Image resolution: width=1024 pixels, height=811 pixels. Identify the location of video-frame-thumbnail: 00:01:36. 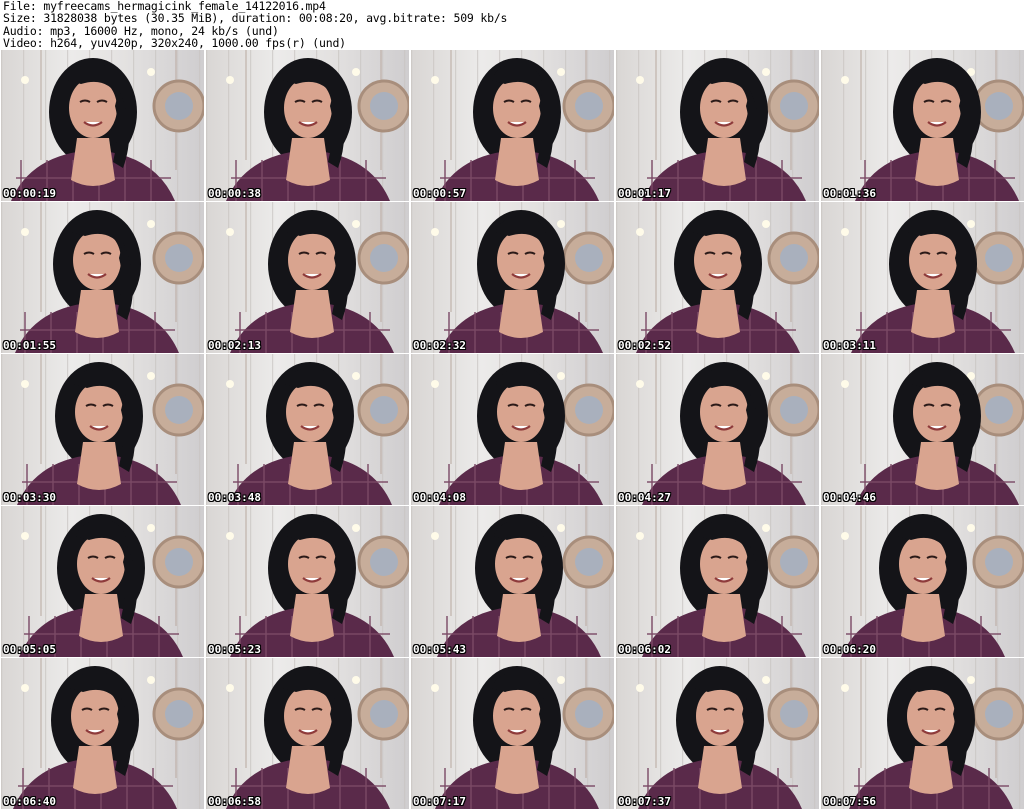
(922, 125).